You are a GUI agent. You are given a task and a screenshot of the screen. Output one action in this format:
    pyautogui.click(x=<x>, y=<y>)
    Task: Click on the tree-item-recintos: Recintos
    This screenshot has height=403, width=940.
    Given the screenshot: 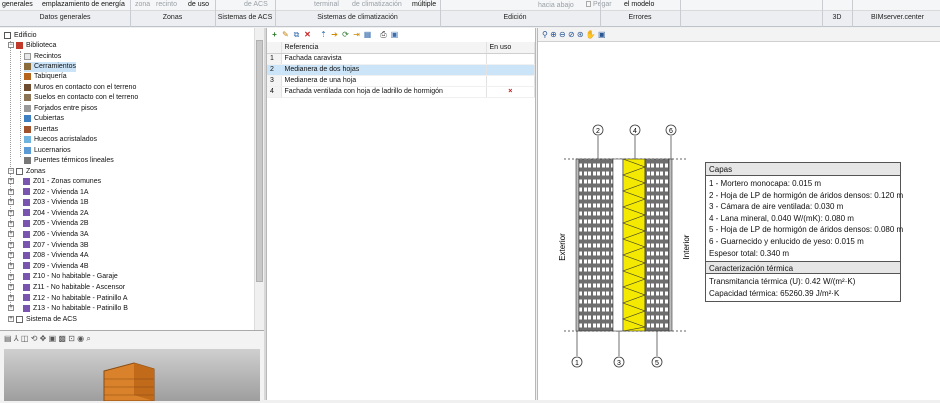 What is the action you would take?
    pyautogui.click(x=42, y=57)
    